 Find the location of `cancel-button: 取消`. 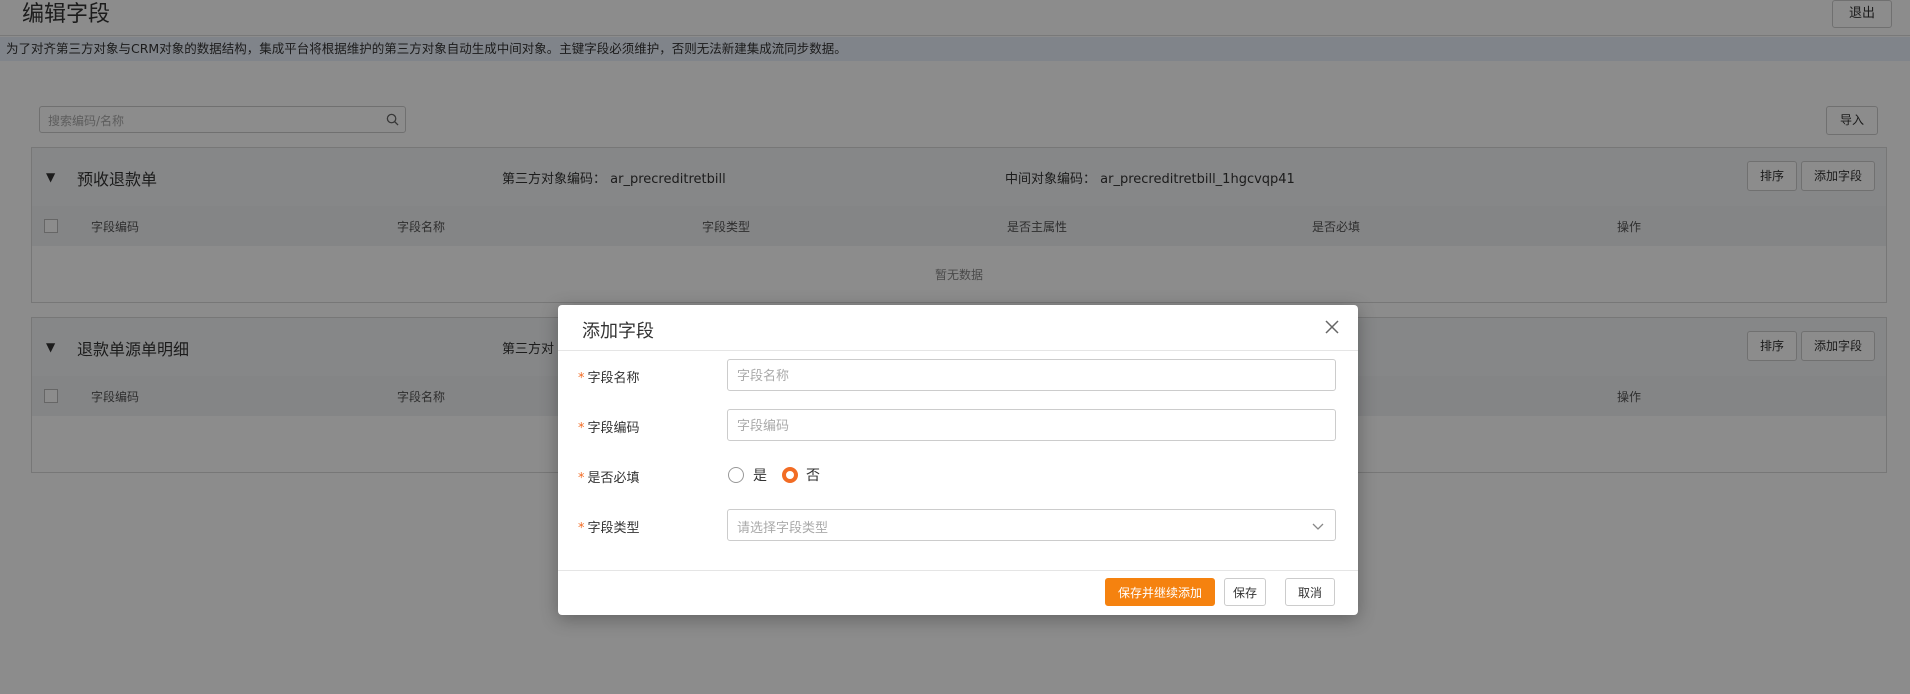

cancel-button: 取消 is located at coordinates (1310, 592).